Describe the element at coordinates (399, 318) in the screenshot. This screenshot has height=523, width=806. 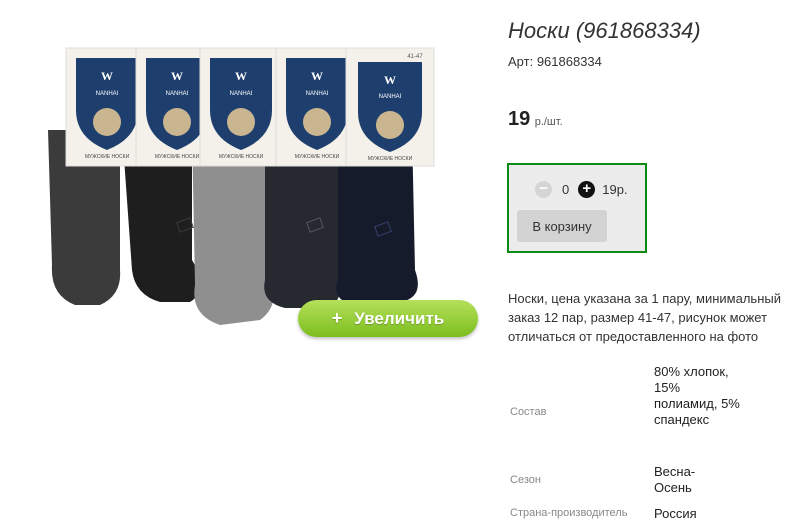
I see `zoom-button-label: Увеличить` at that location.